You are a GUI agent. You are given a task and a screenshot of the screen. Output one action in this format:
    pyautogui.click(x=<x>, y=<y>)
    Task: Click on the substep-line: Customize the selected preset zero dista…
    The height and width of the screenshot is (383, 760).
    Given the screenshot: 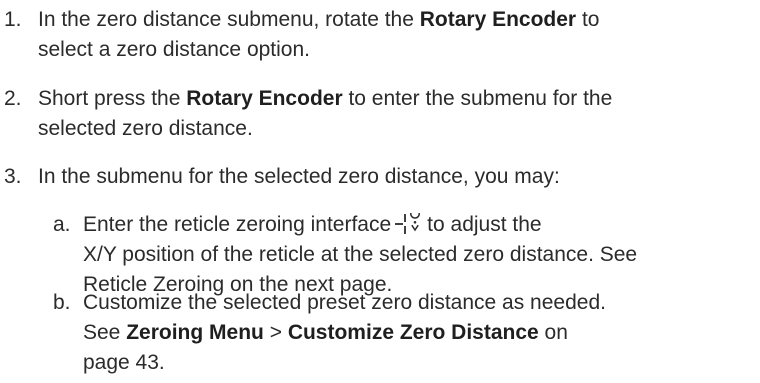 What is the action you would take?
    pyautogui.click(x=344, y=302)
    